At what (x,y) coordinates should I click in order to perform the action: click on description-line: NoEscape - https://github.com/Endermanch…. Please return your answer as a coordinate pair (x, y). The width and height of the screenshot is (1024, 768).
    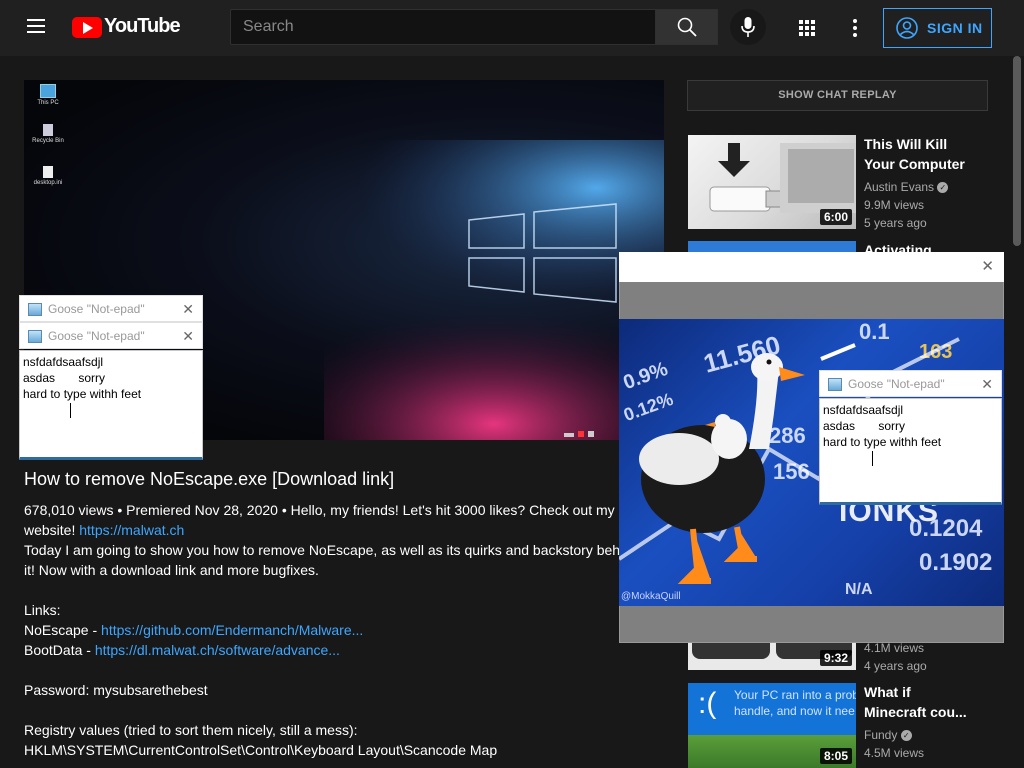
    Looking at the image, I should click on (194, 630).